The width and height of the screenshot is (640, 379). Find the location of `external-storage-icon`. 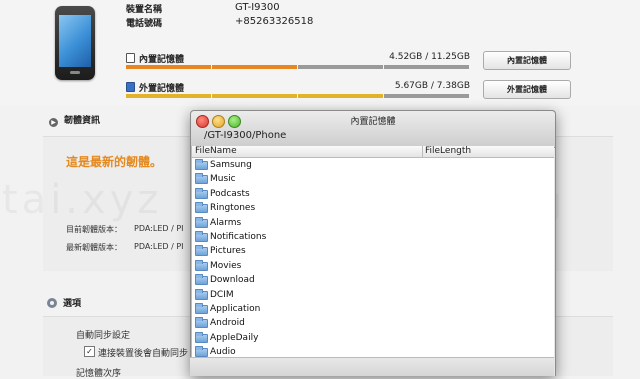

external-storage-icon is located at coordinates (130, 87).